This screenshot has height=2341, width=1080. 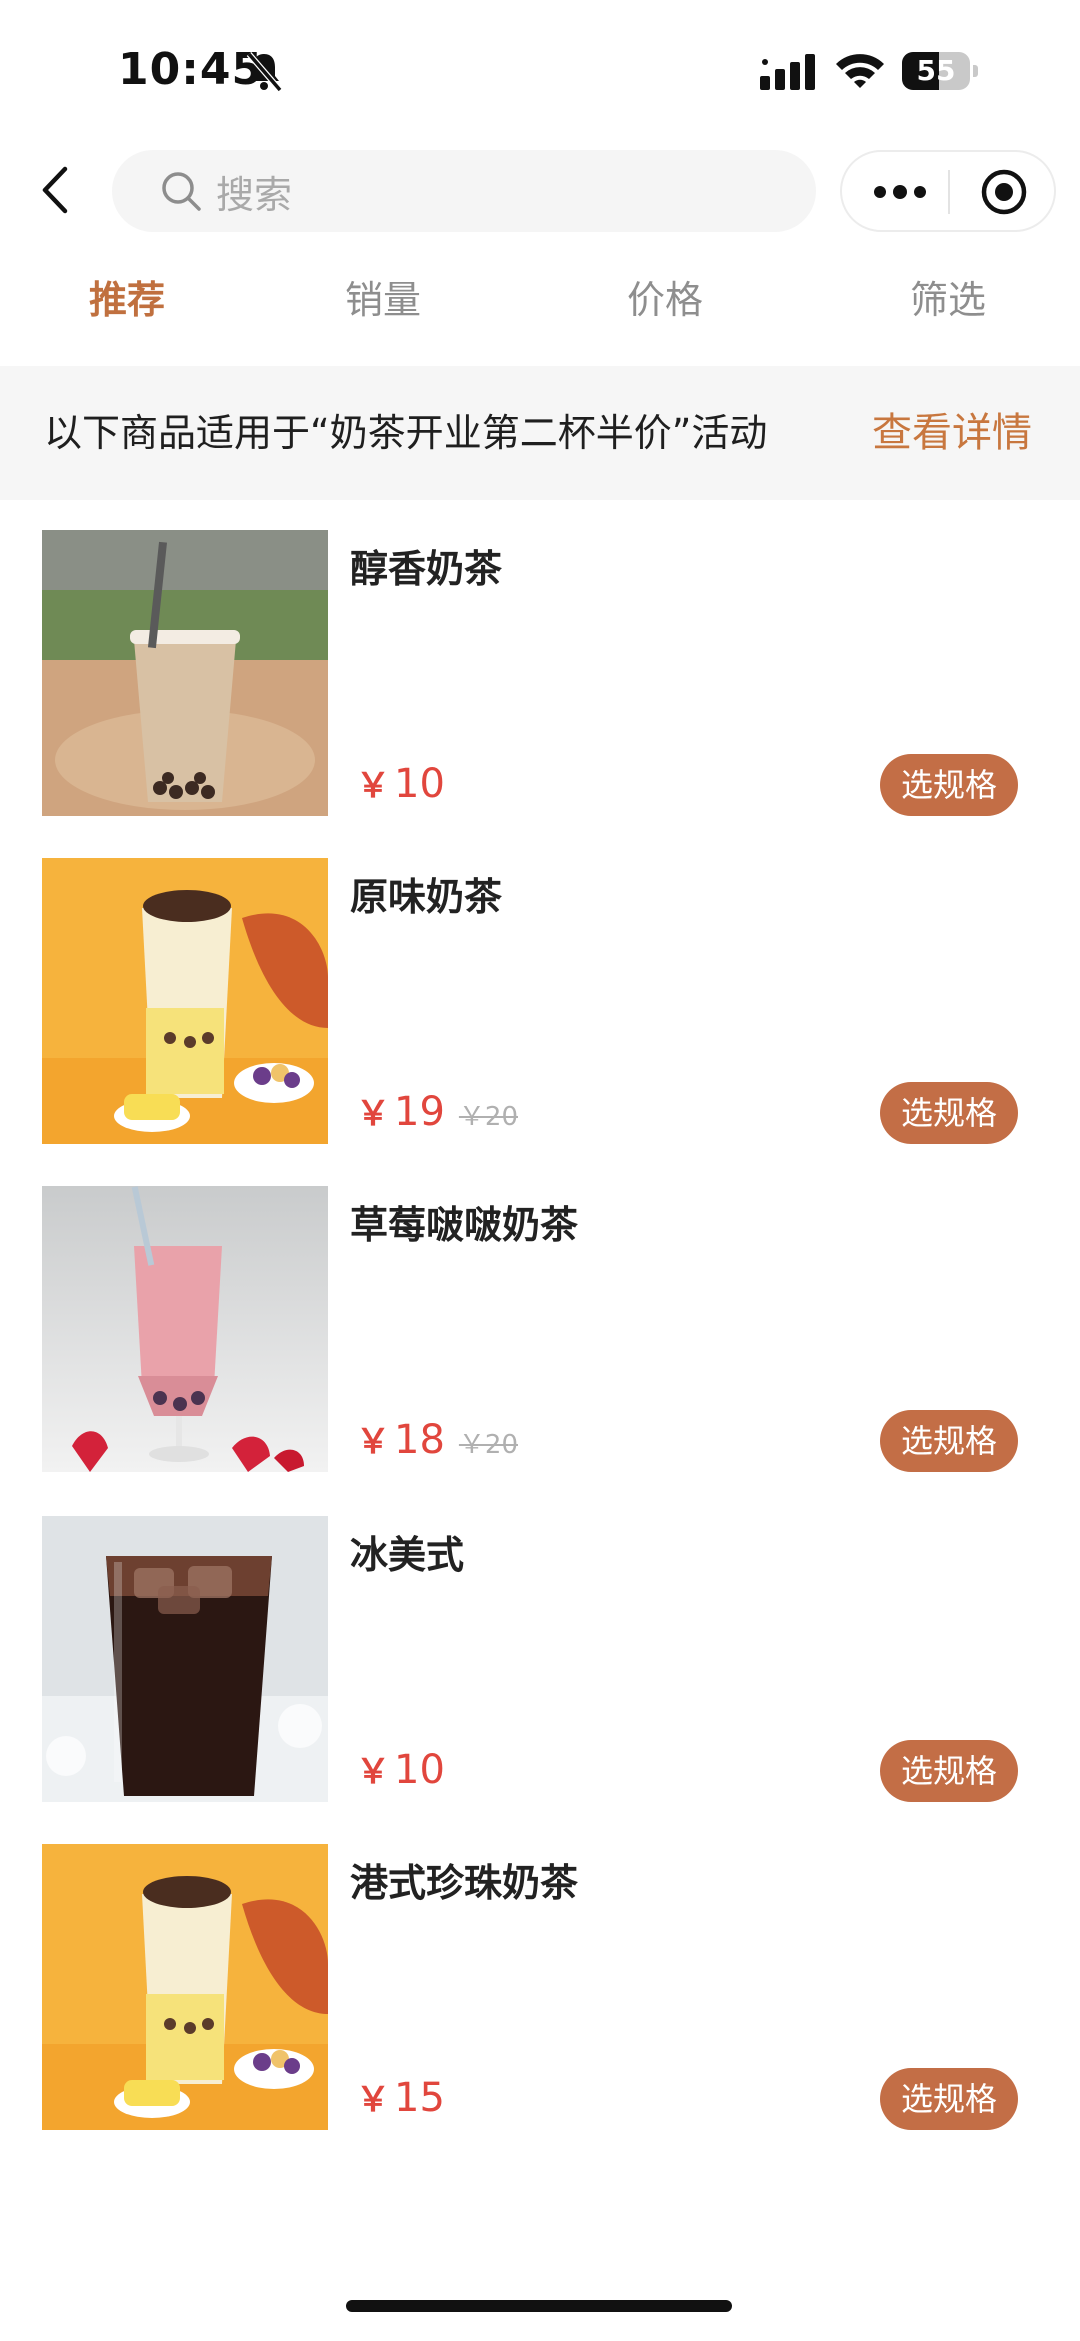 I want to click on product-price: ￥ 18 ￥20, so click(x=437, y=1438).